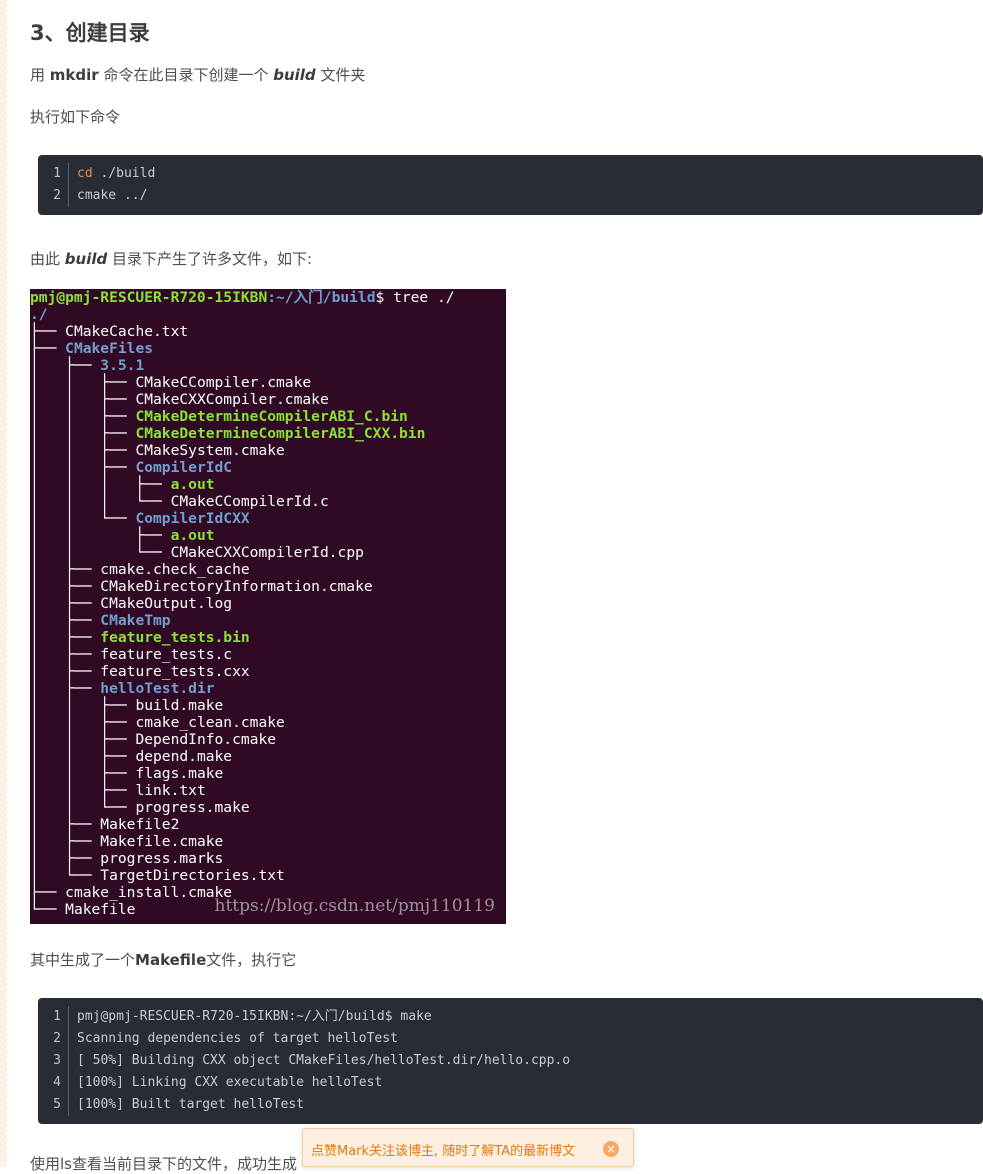 The height and width of the screenshot is (1174, 983). I want to click on tree-branch: │ └──, so click(65, 875).